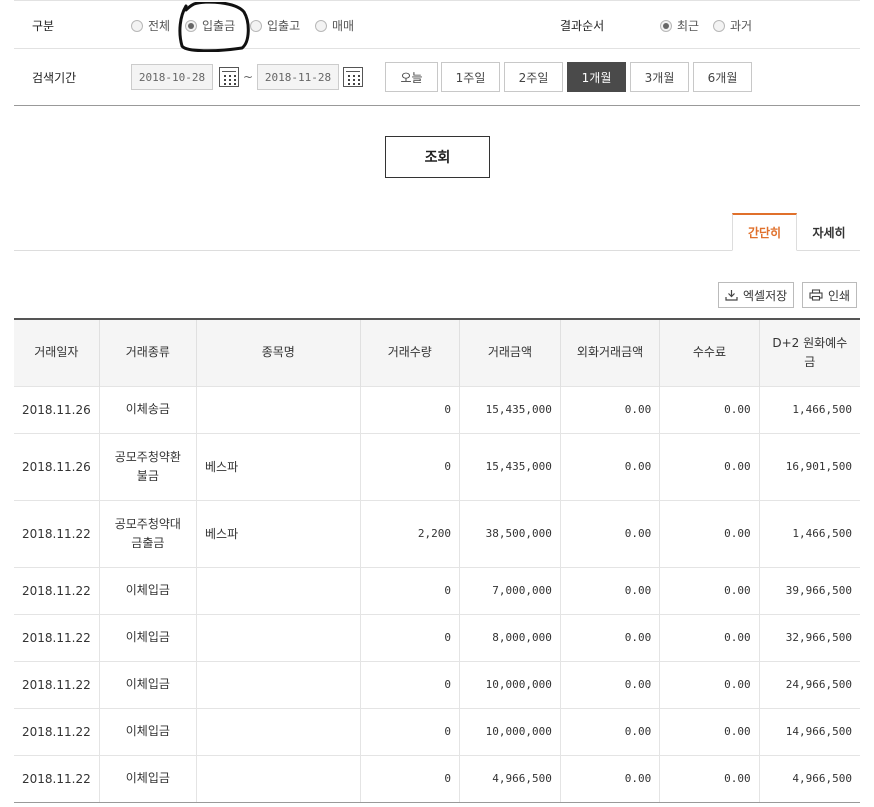  Describe the element at coordinates (437, 157) in the screenshot. I see `search-button: 조회` at that location.